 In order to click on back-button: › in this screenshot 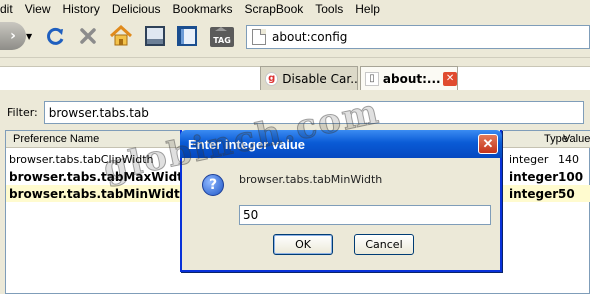, I will do `click(13, 36)`.